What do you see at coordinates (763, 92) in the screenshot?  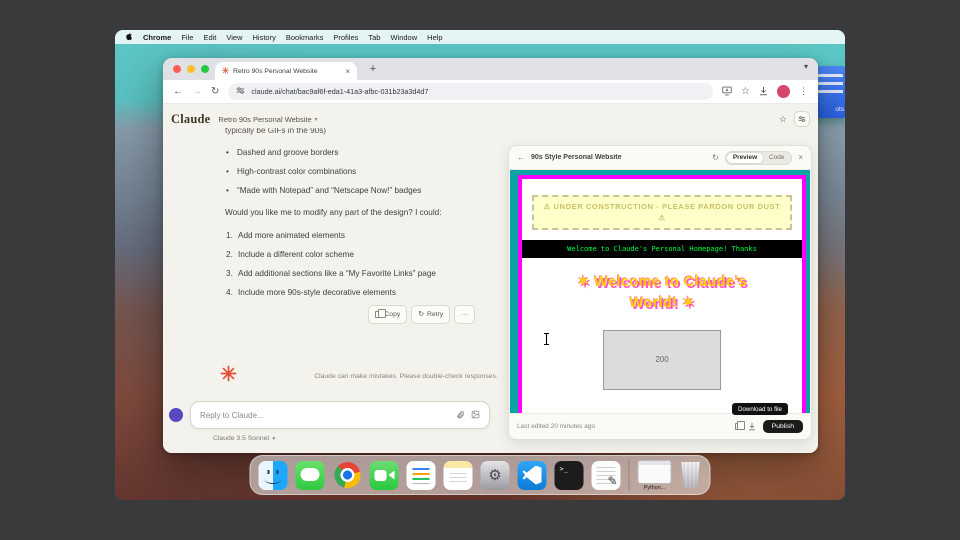 I see `downloads-icon` at bounding box center [763, 92].